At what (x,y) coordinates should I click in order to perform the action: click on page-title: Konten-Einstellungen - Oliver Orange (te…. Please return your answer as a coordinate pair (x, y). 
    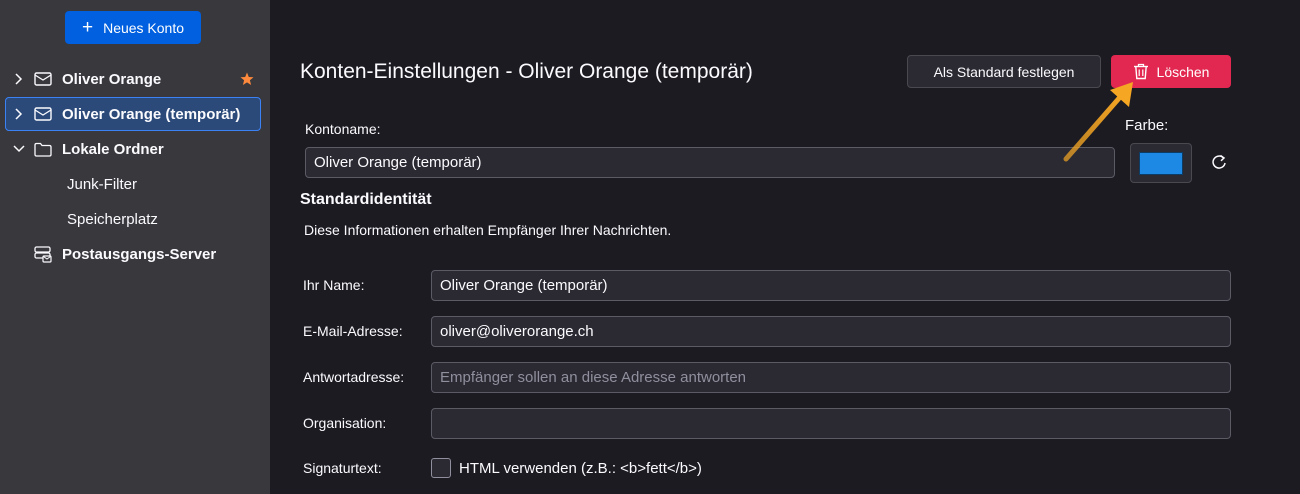
    Looking at the image, I should click on (526, 71).